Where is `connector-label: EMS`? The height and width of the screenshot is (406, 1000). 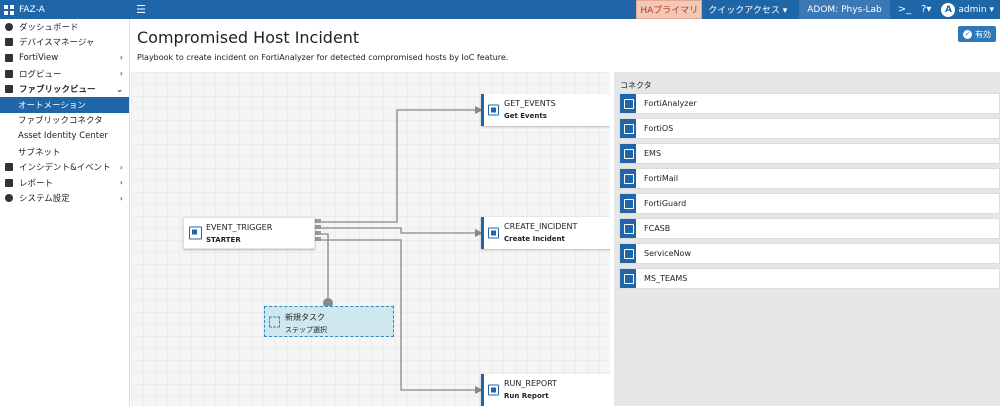
connector-label: EMS is located at coordinates (653, 153).